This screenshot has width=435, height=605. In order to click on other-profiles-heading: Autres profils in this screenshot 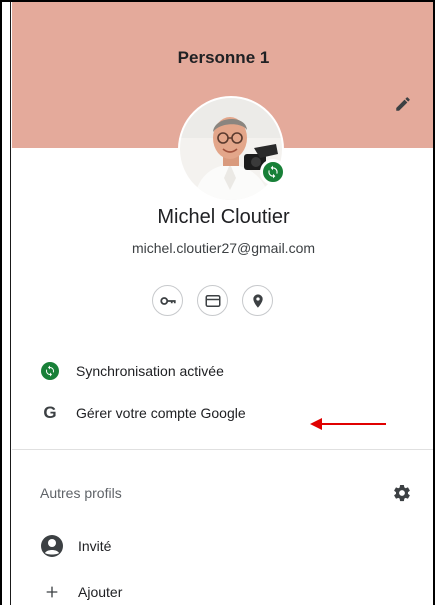, I will do `click(81, 493)`.